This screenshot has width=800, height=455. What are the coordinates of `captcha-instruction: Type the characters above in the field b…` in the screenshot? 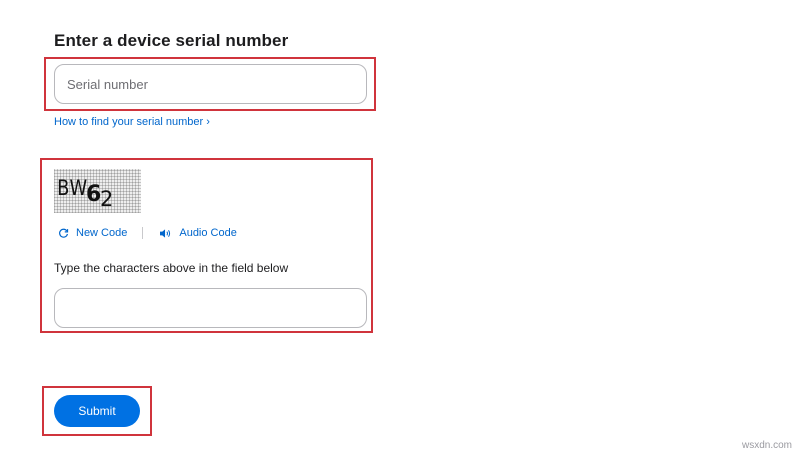 It's located at (171, 268).